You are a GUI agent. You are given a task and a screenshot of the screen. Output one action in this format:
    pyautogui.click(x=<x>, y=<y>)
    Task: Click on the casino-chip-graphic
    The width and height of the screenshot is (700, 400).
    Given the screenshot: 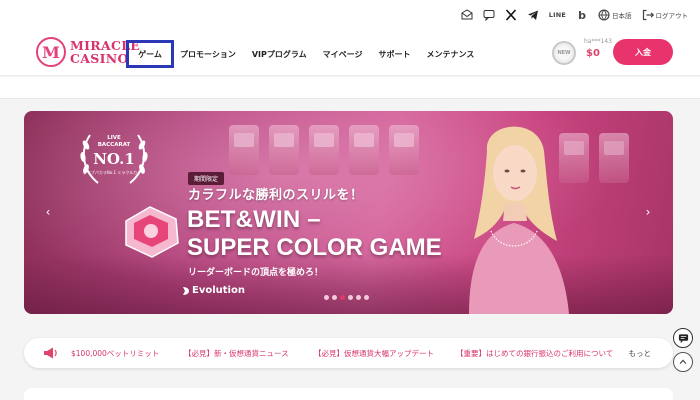 What is the action you would take?
    pyautogui.click(x=152, y=232)
    